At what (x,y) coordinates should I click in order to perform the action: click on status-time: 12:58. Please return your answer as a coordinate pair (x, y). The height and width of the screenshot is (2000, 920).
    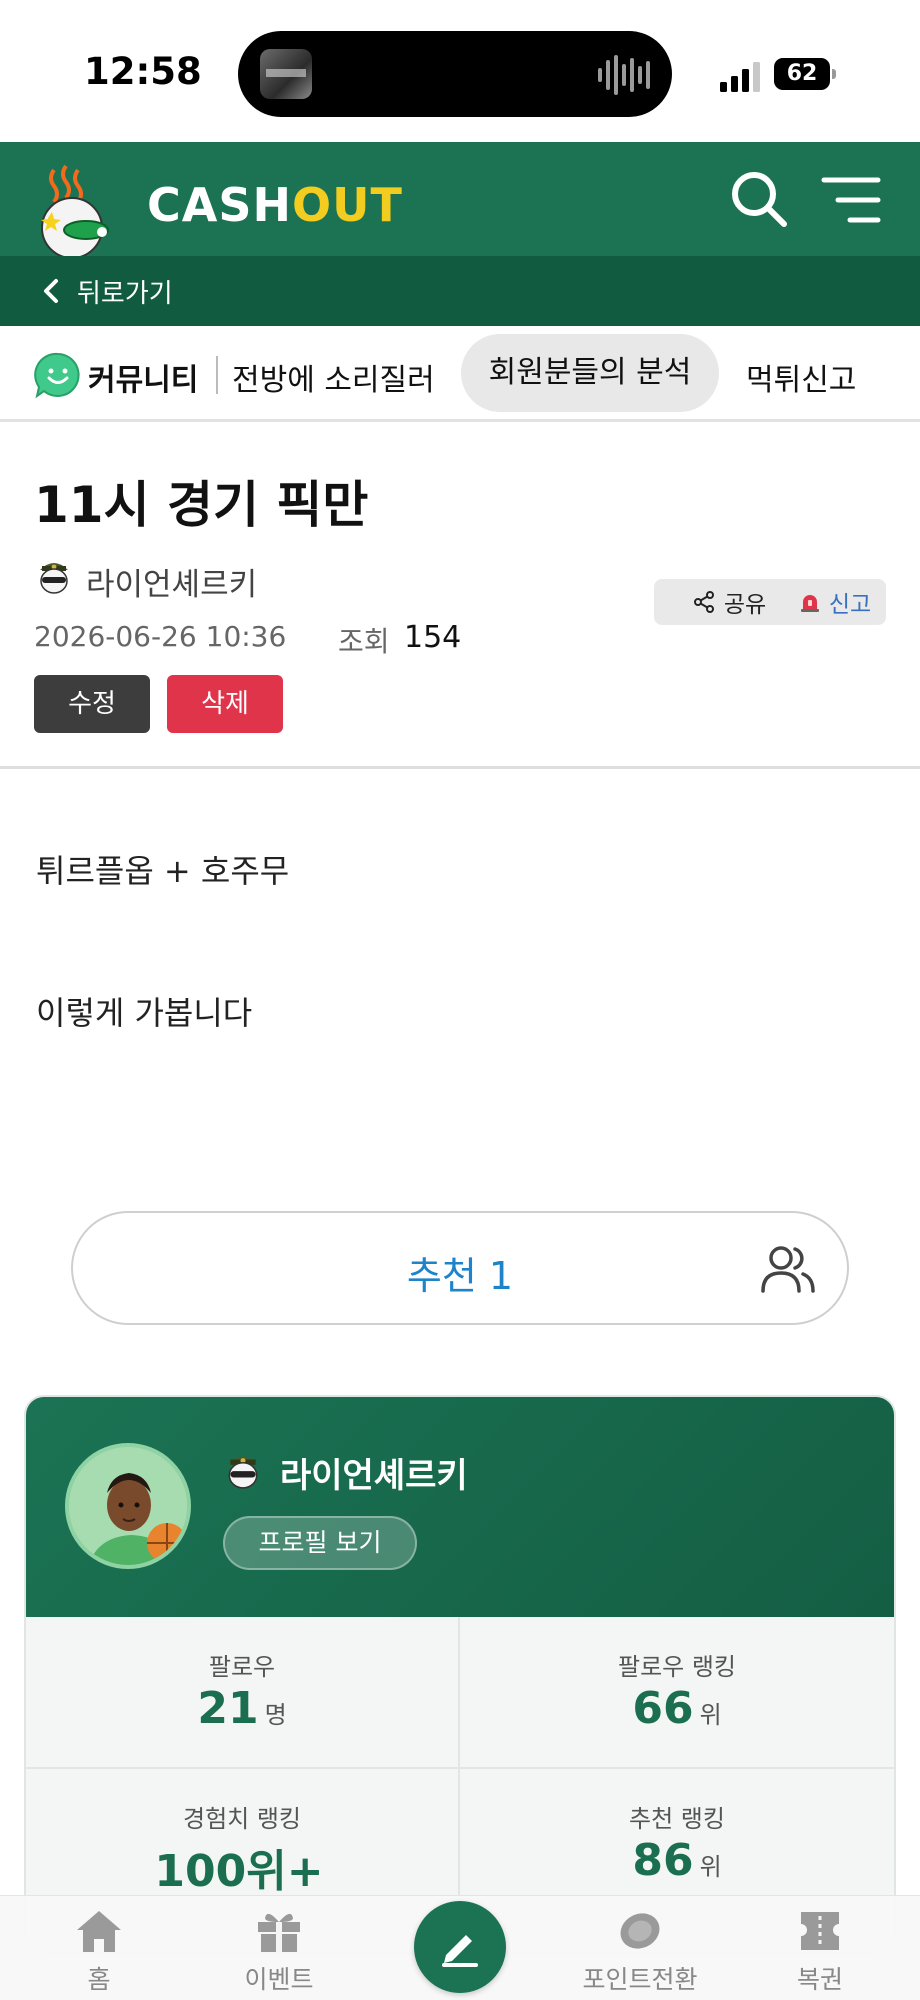
    Looking at the image, I should click on (143, 71).